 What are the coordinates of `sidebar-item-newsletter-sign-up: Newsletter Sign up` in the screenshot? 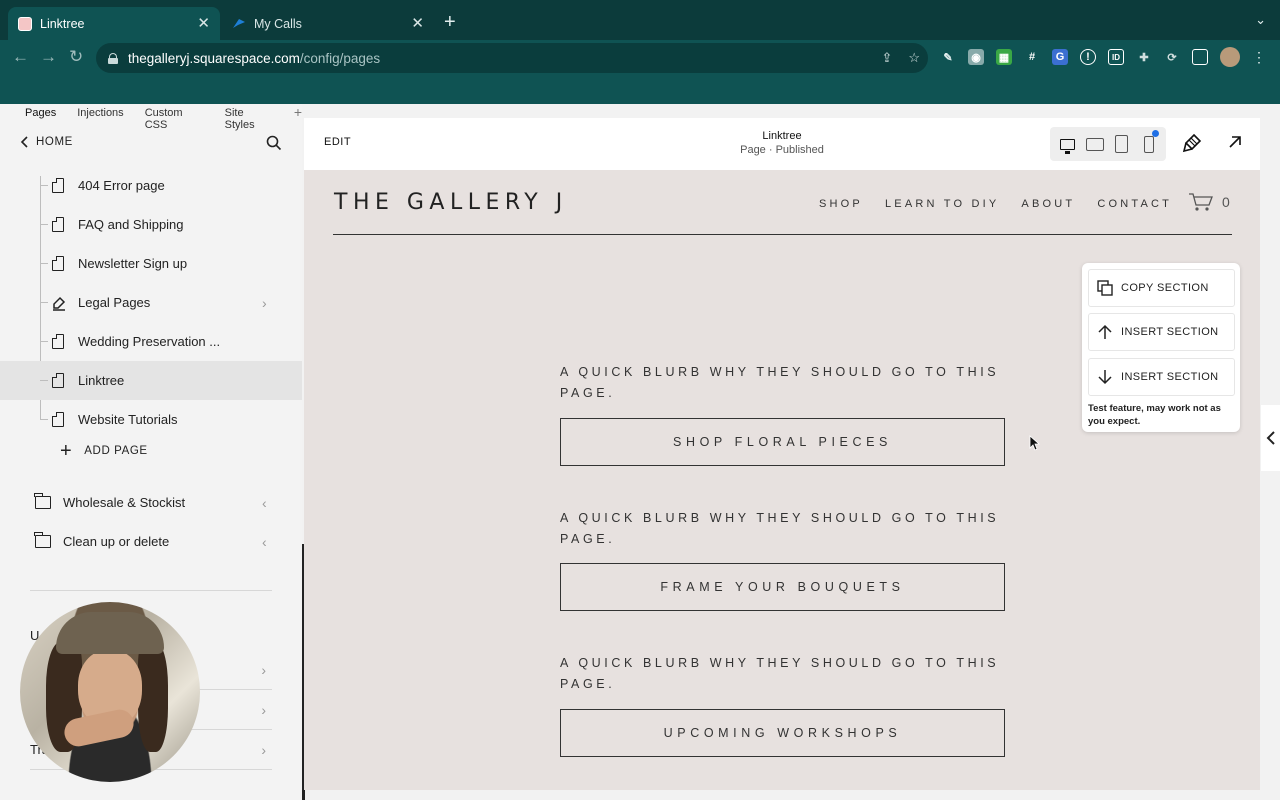 It's located at (151, 263).